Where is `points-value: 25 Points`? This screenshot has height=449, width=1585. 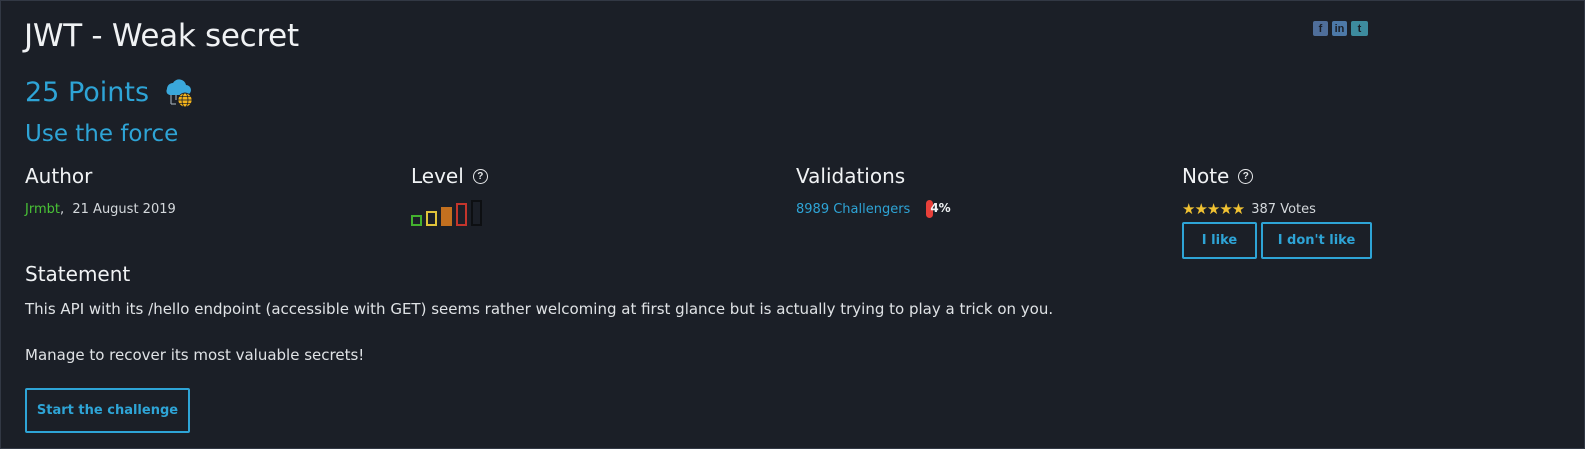 points-value: 25 Points is located at coordinates (87, 92).